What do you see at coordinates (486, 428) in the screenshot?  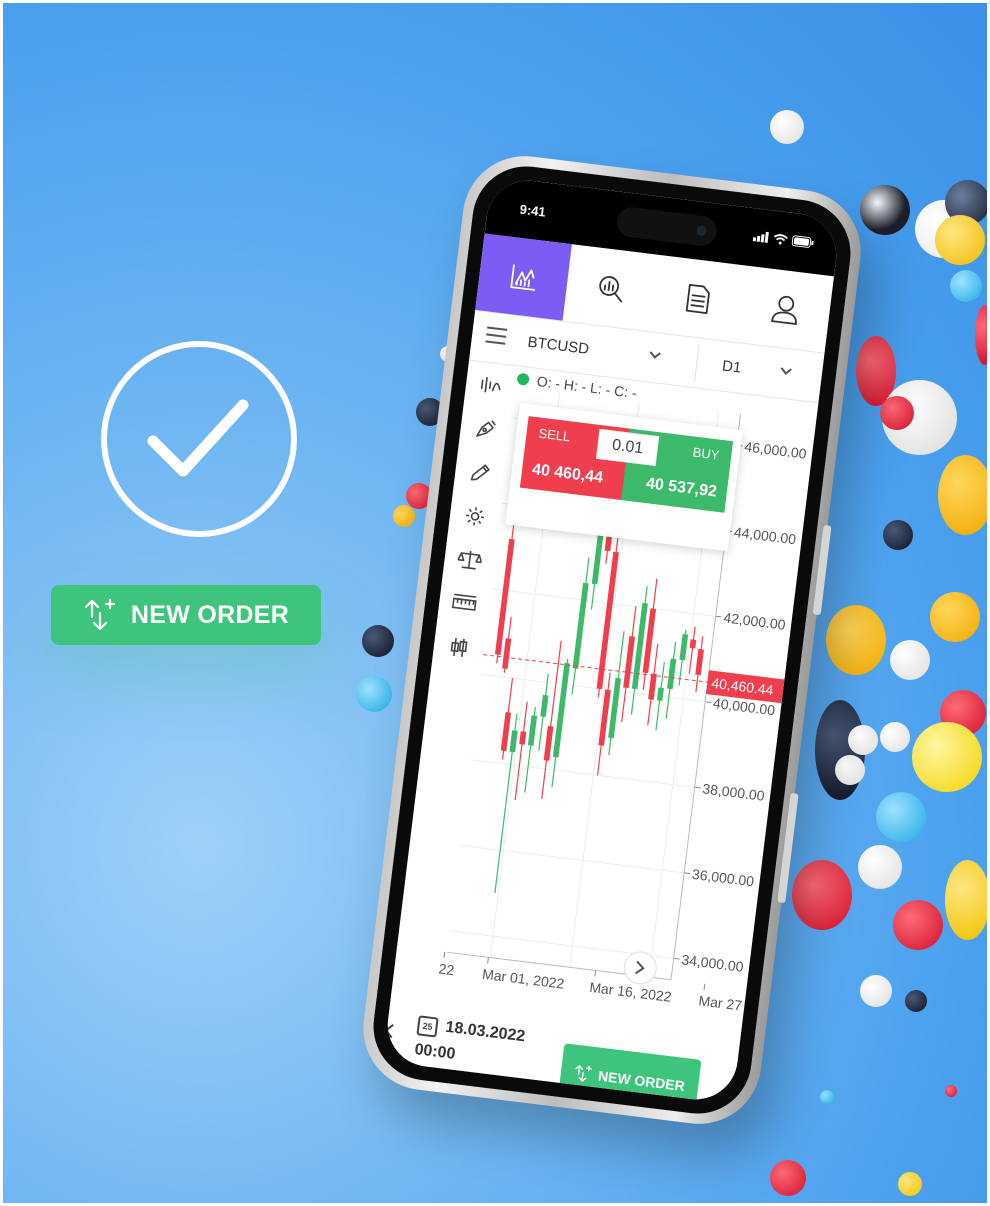 I see `pen-tool-icon` at bounding box center [486, 428].